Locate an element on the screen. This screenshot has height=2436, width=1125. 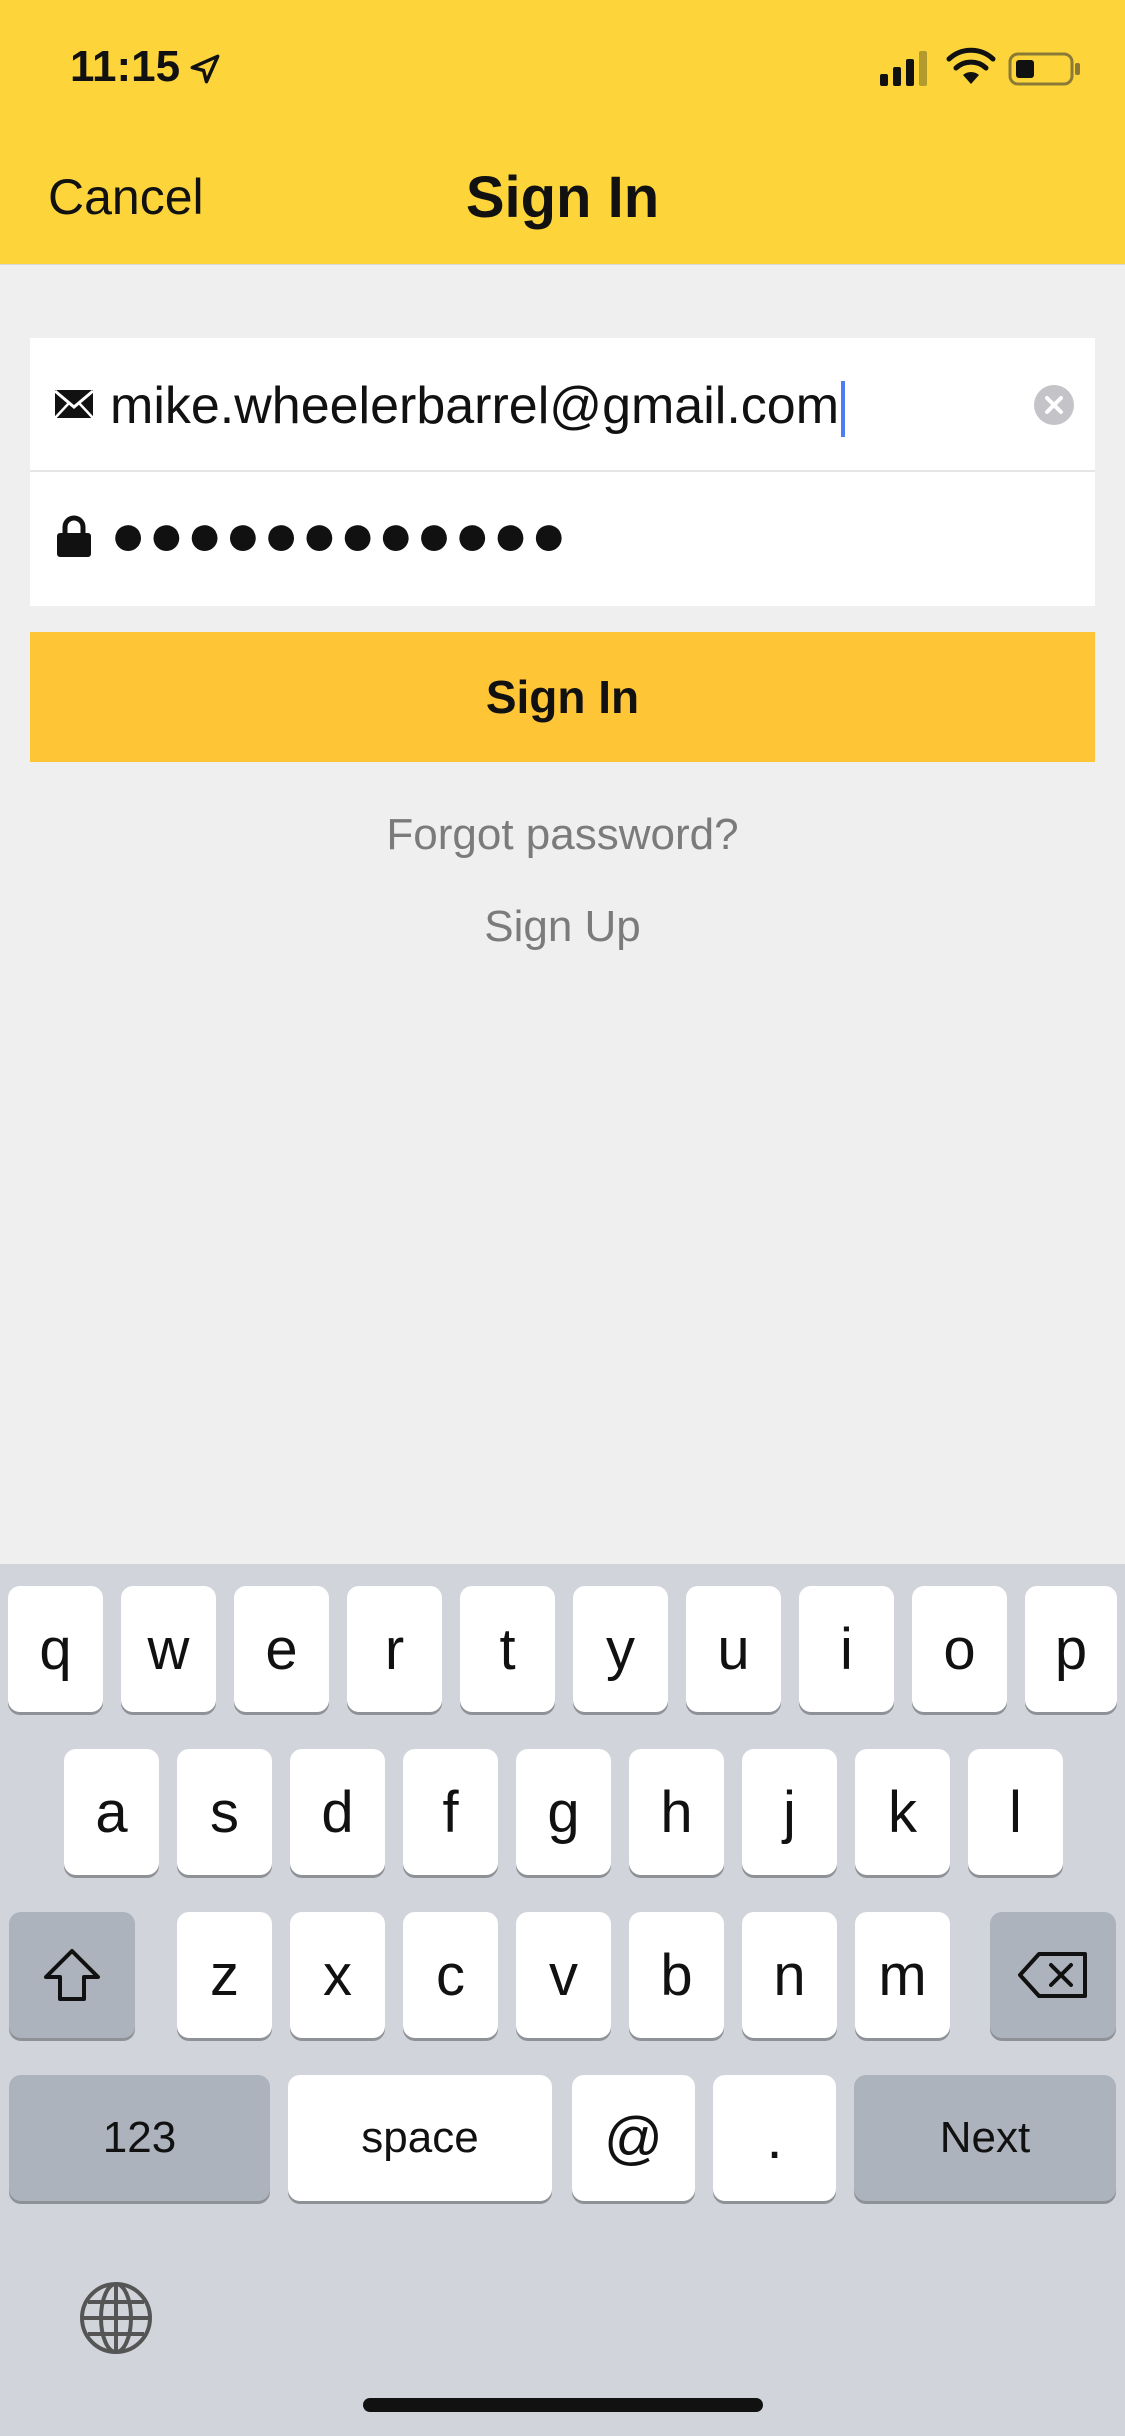
password-field: ●●●●●●●●●●●● is located at coordinates (562, 539).